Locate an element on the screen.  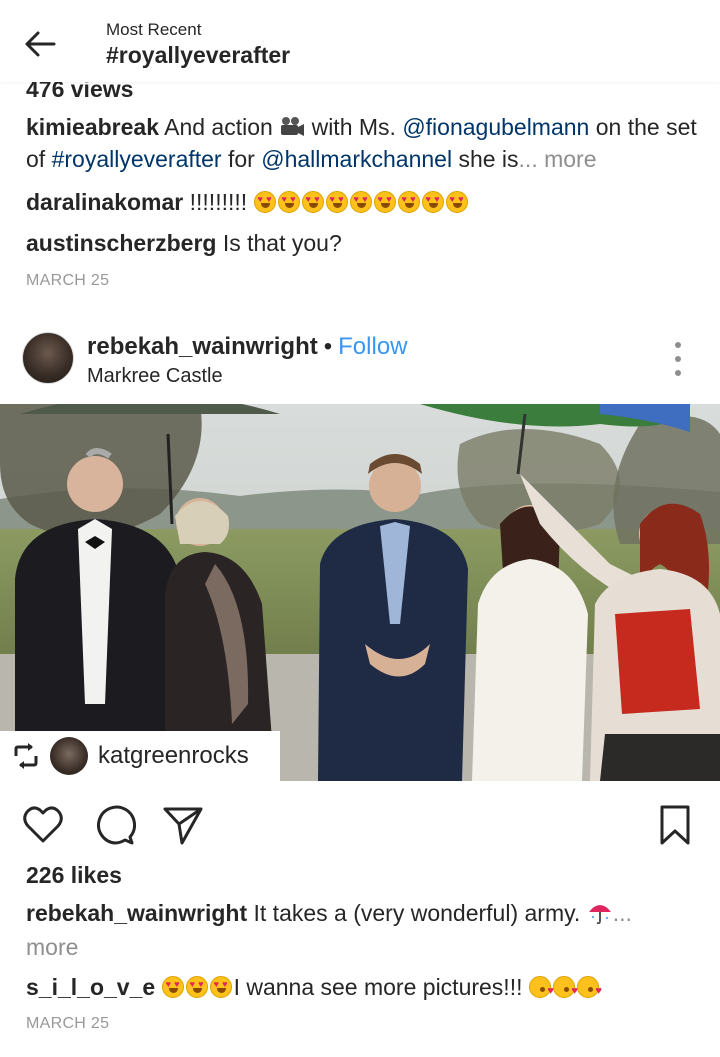
comment-button is located at coordinates (115, 825).